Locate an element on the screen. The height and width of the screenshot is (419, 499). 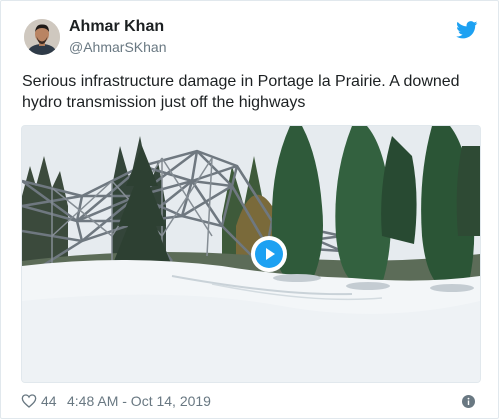
tweet-text-line-2: hydro transmission just off the highways is located at coordinates (164, 102).